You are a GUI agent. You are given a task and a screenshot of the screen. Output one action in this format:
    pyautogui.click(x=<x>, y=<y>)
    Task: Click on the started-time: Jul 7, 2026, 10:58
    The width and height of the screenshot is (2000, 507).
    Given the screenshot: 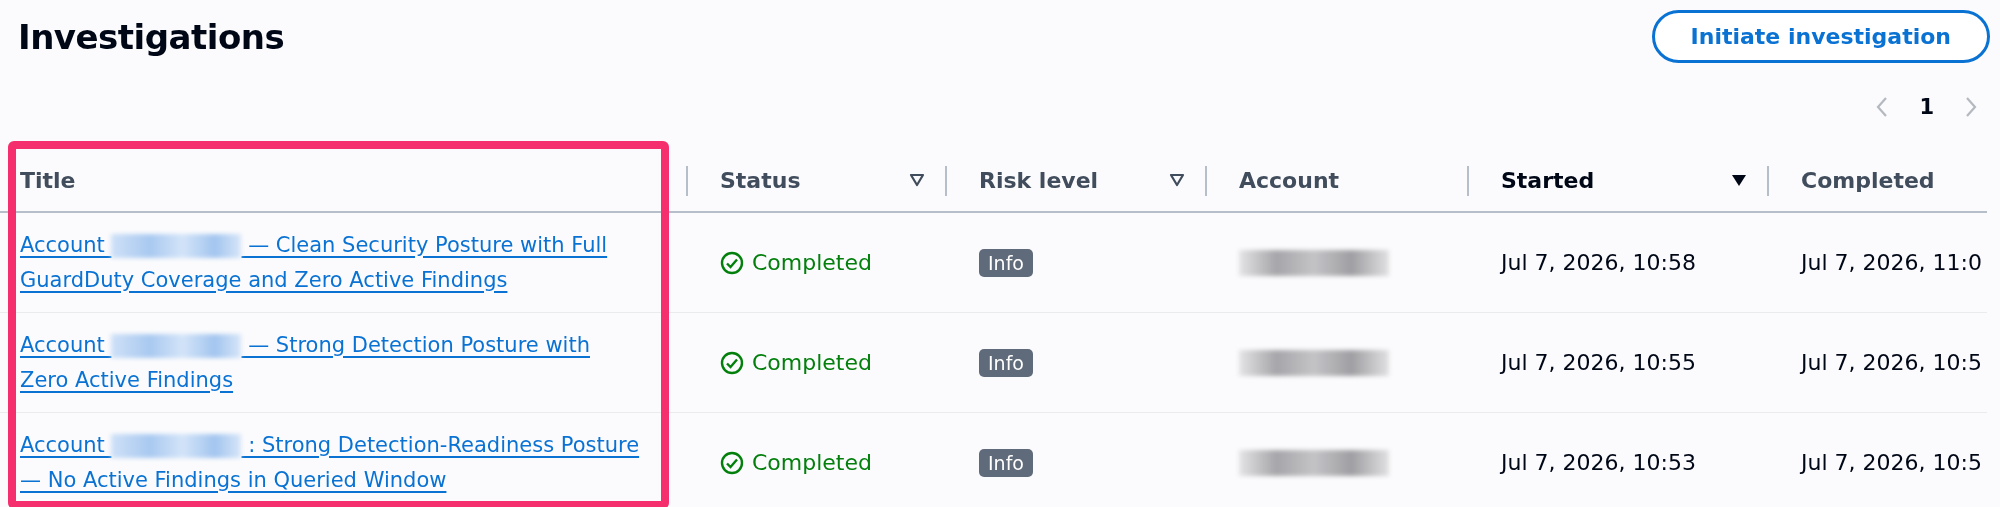 What is the action you would take?
    pyautogui.click(x=1598, y=262)
    